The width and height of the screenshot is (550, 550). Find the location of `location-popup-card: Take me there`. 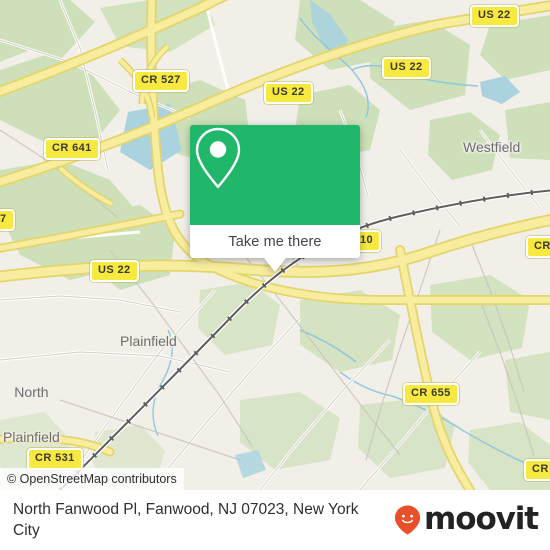

location-popup-card: Take me there is located at coordinates (275, 198).